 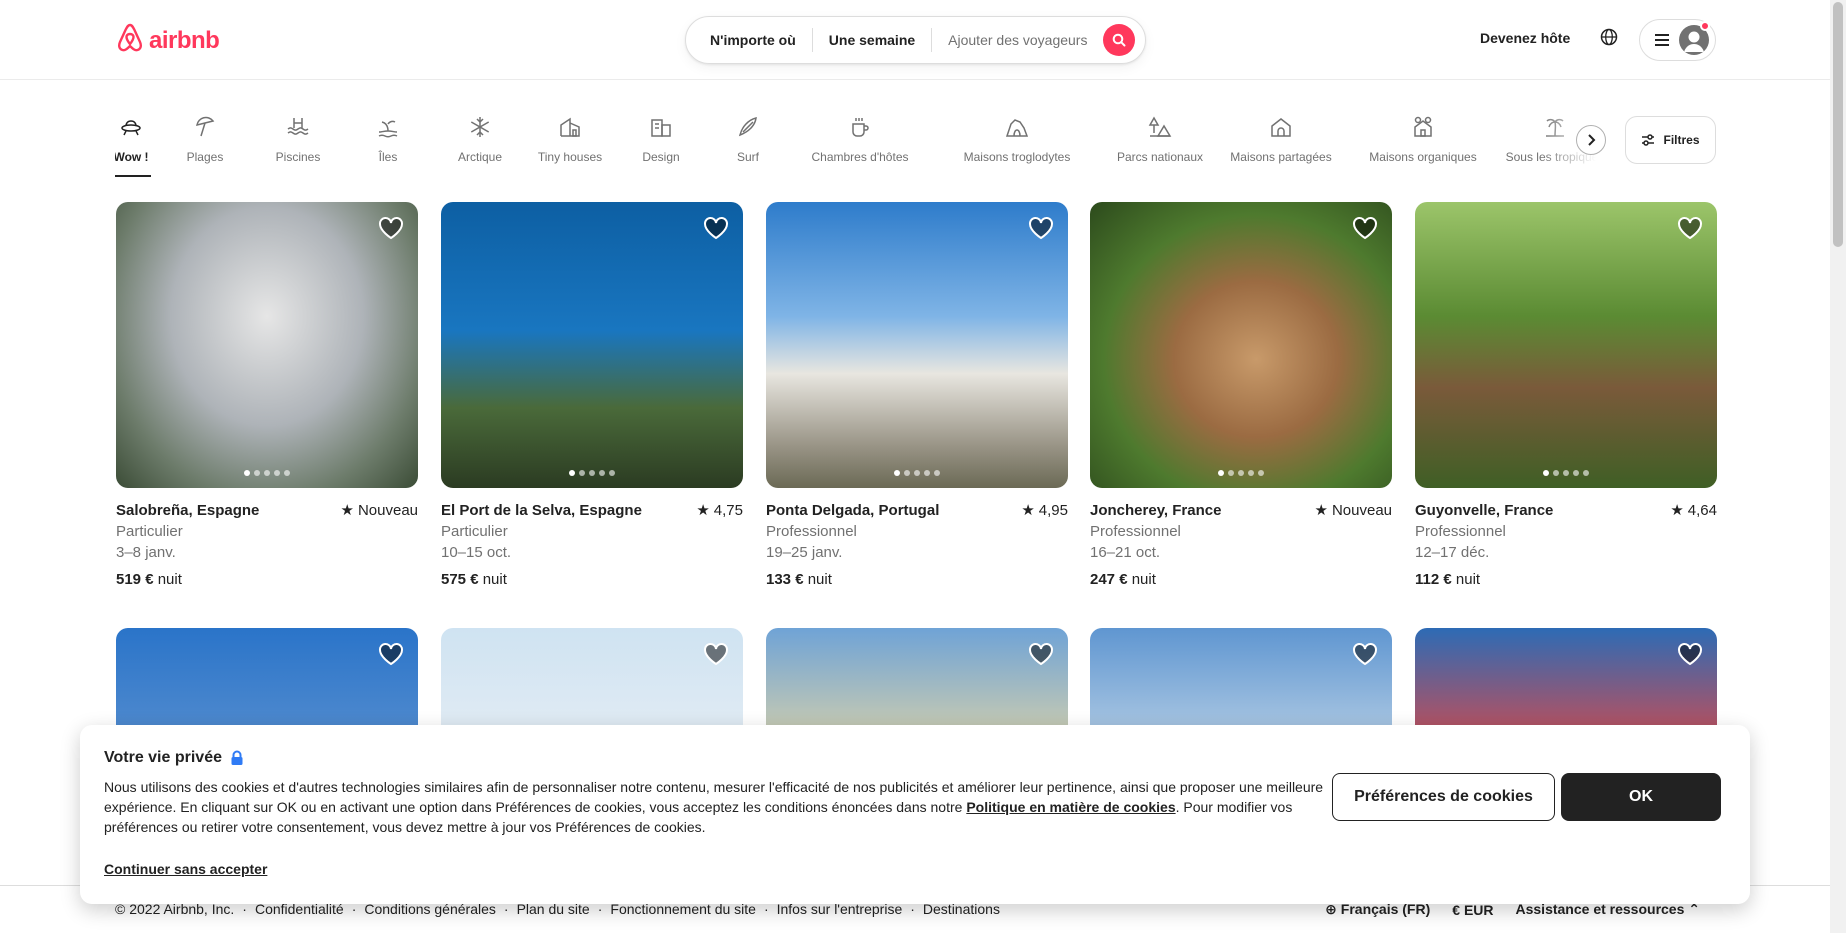 What do you see at coordinates (1648, 140) in the screenshot?
I see `sliders-icon` at bounding box center [1648, 140].